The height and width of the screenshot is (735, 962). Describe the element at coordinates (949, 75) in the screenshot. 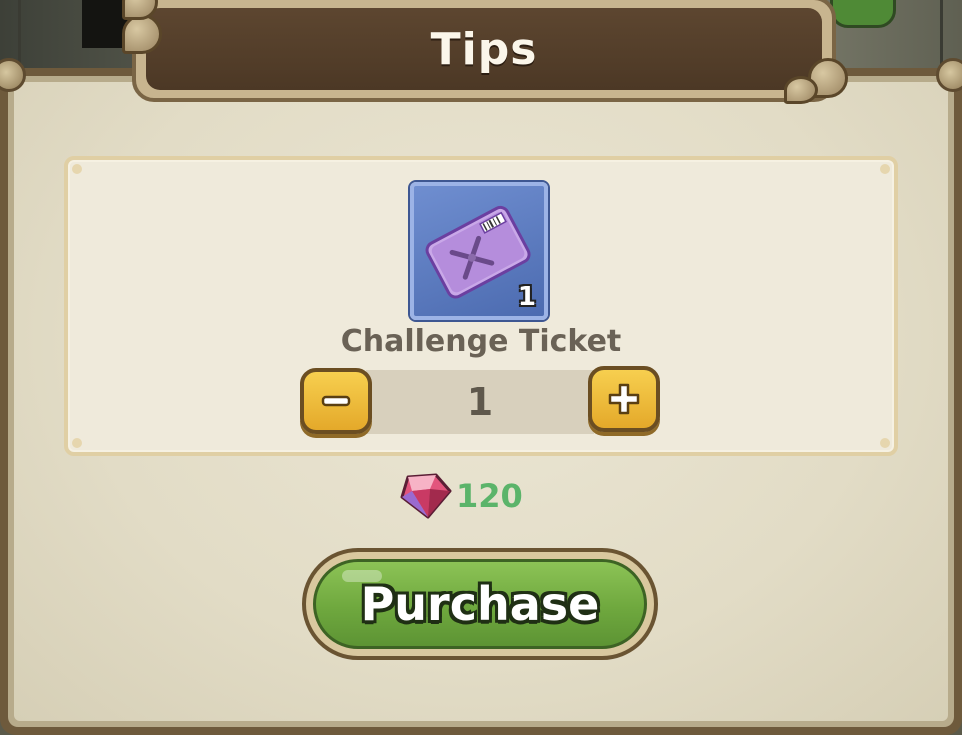

I see `corner-ornament` at that location.